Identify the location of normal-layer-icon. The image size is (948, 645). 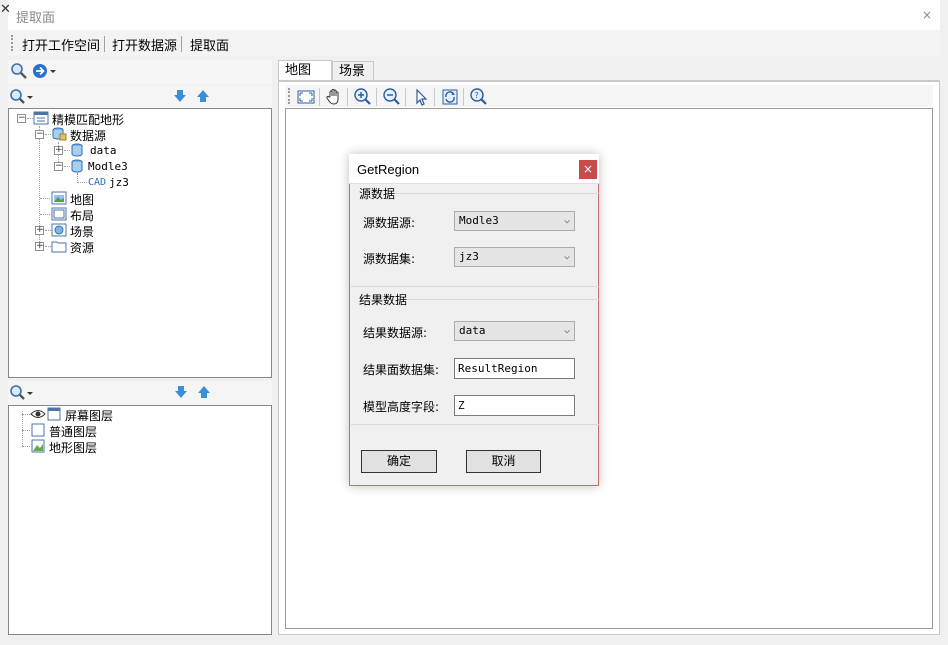
(38, 431).